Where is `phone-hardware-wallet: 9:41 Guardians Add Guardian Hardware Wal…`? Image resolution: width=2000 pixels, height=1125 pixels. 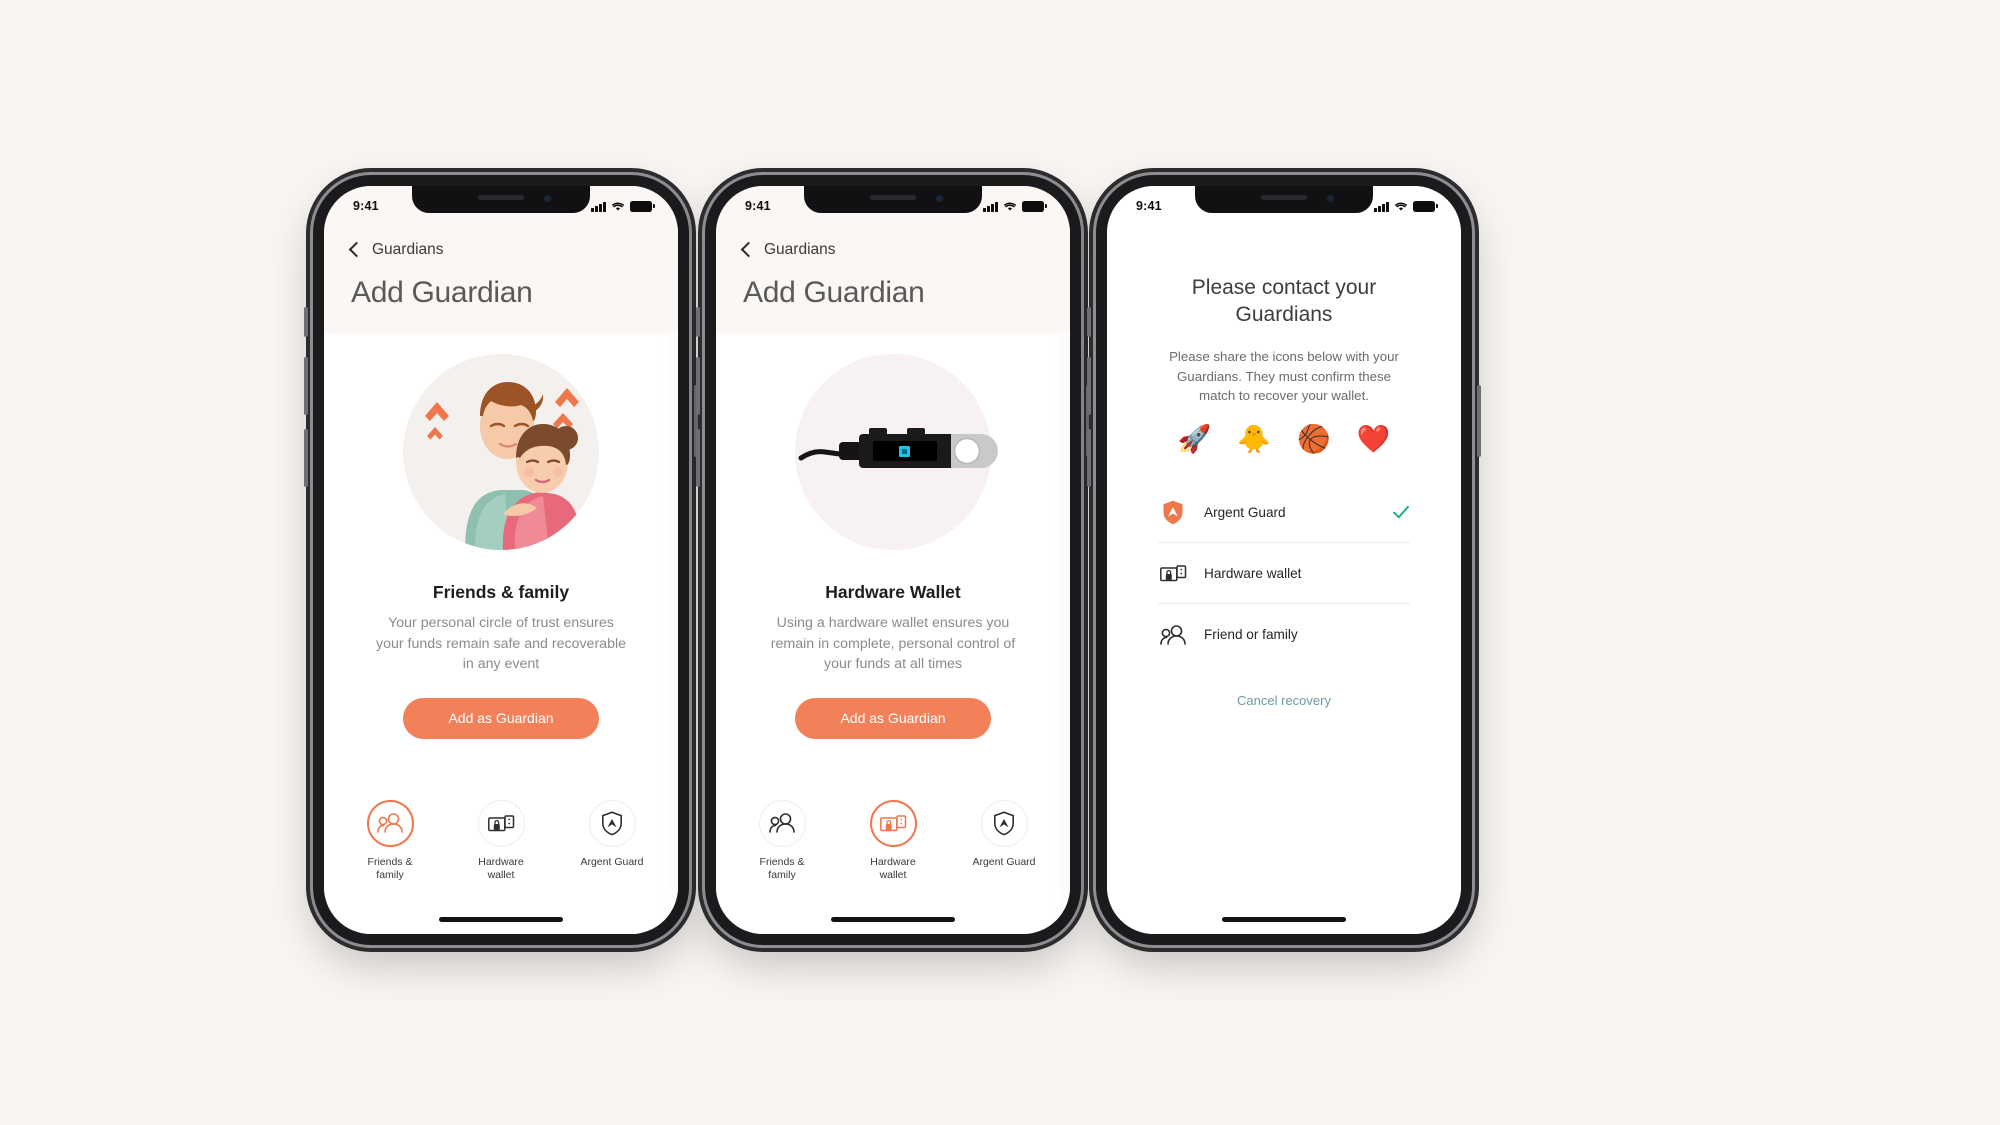 phone-hardware-wallet: 9:41 Guardians Add Guardian Hardware Wal… is located at coordinates (893, 560).